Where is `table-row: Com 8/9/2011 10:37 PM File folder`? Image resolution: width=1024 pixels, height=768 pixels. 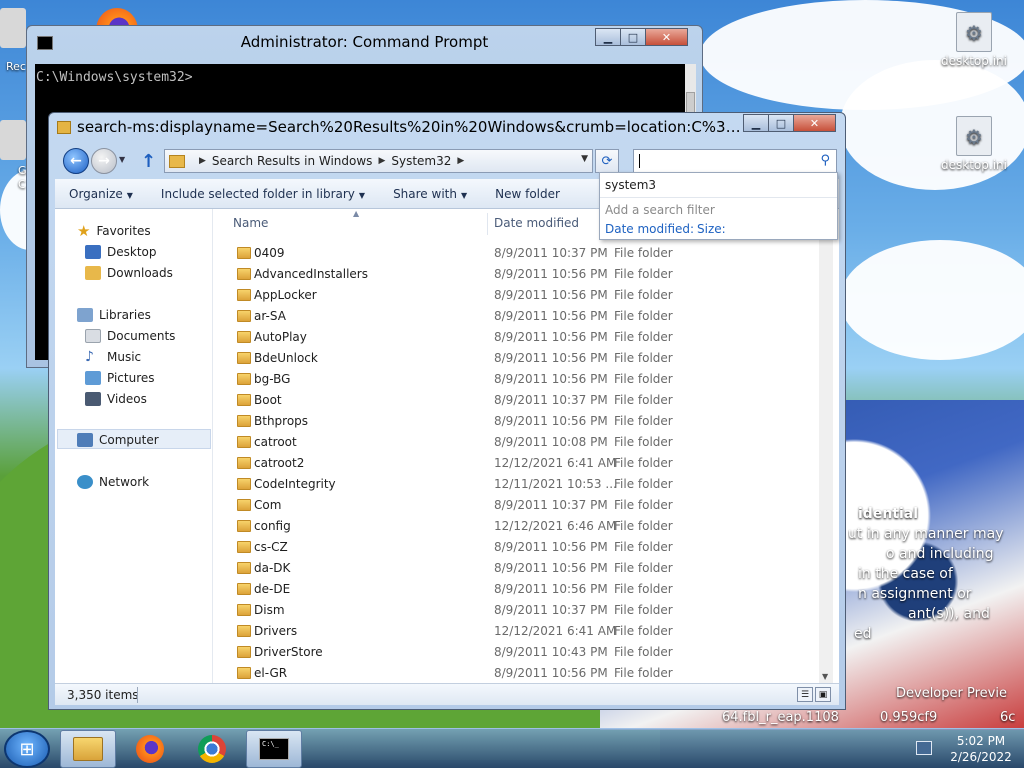
table-row: Com 8/9/2011 10:37 PM File folder is located at coordinates (520, 505).